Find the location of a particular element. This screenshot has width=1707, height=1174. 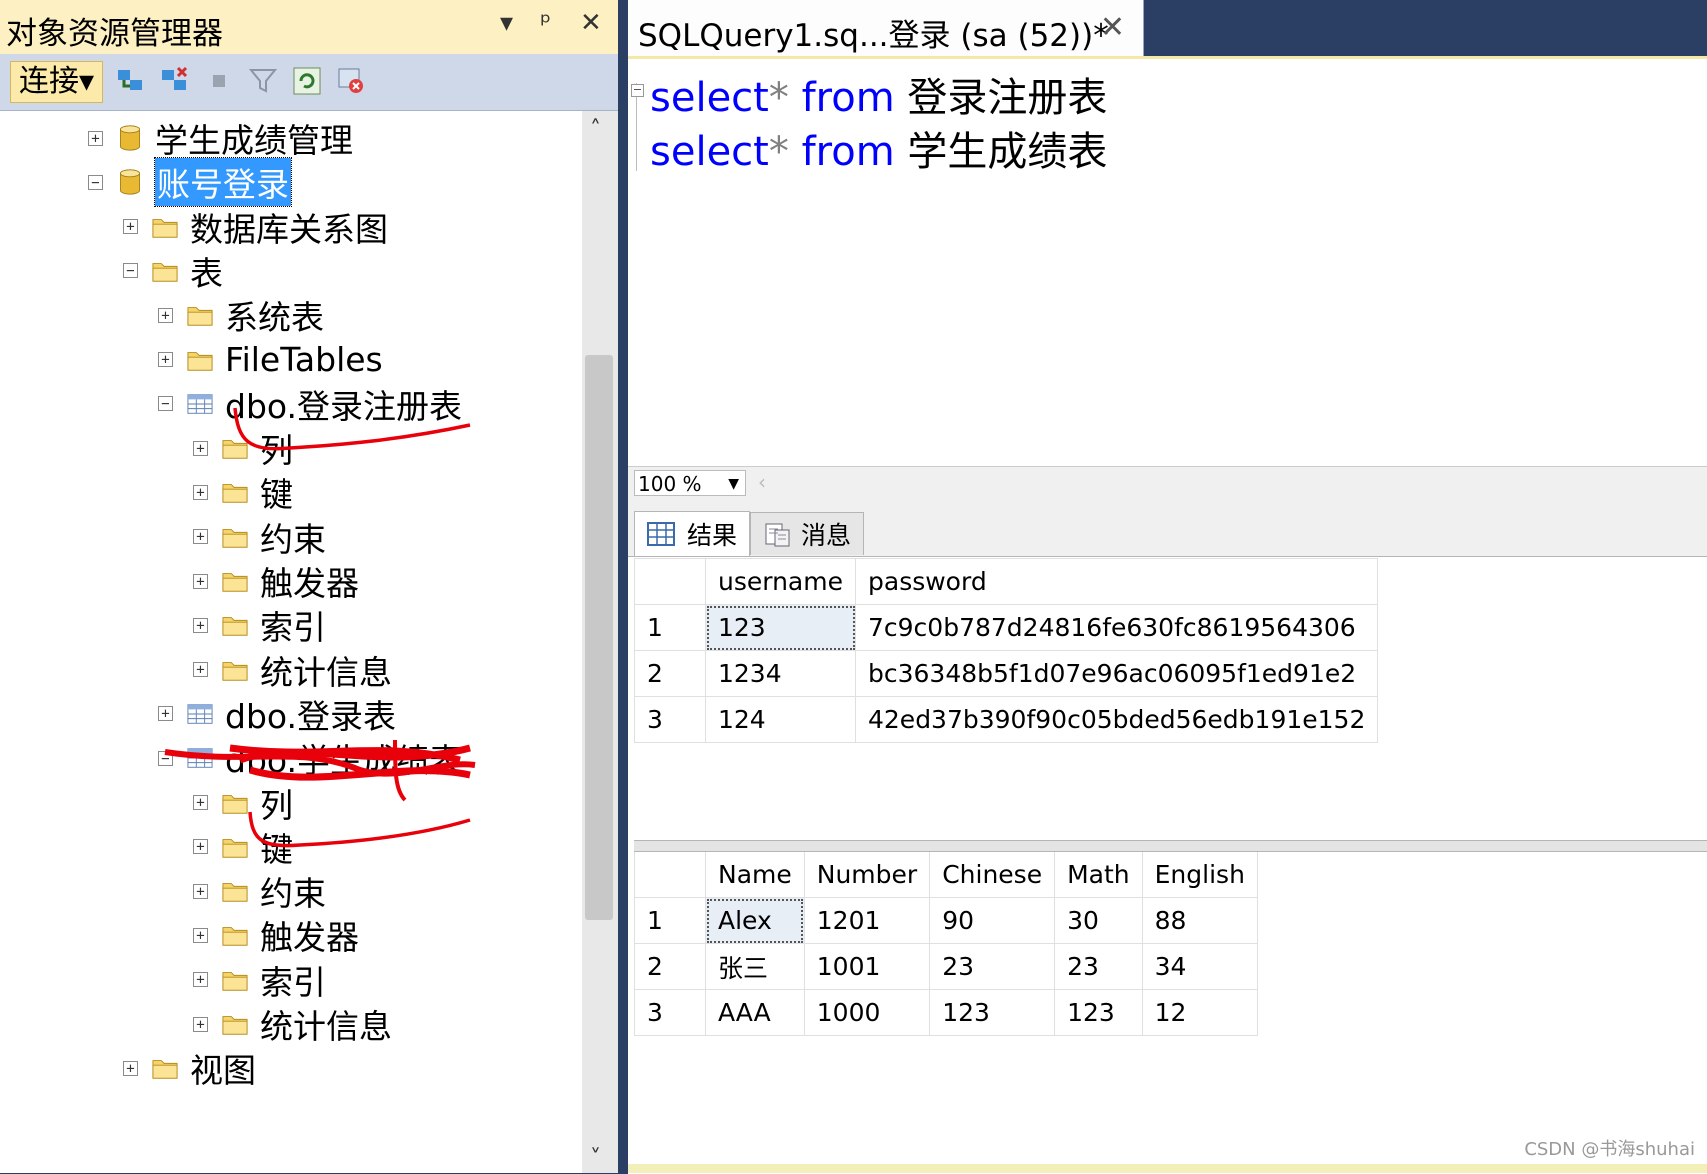

connect-button: 连接▾ is located at coordinates (57, 82).